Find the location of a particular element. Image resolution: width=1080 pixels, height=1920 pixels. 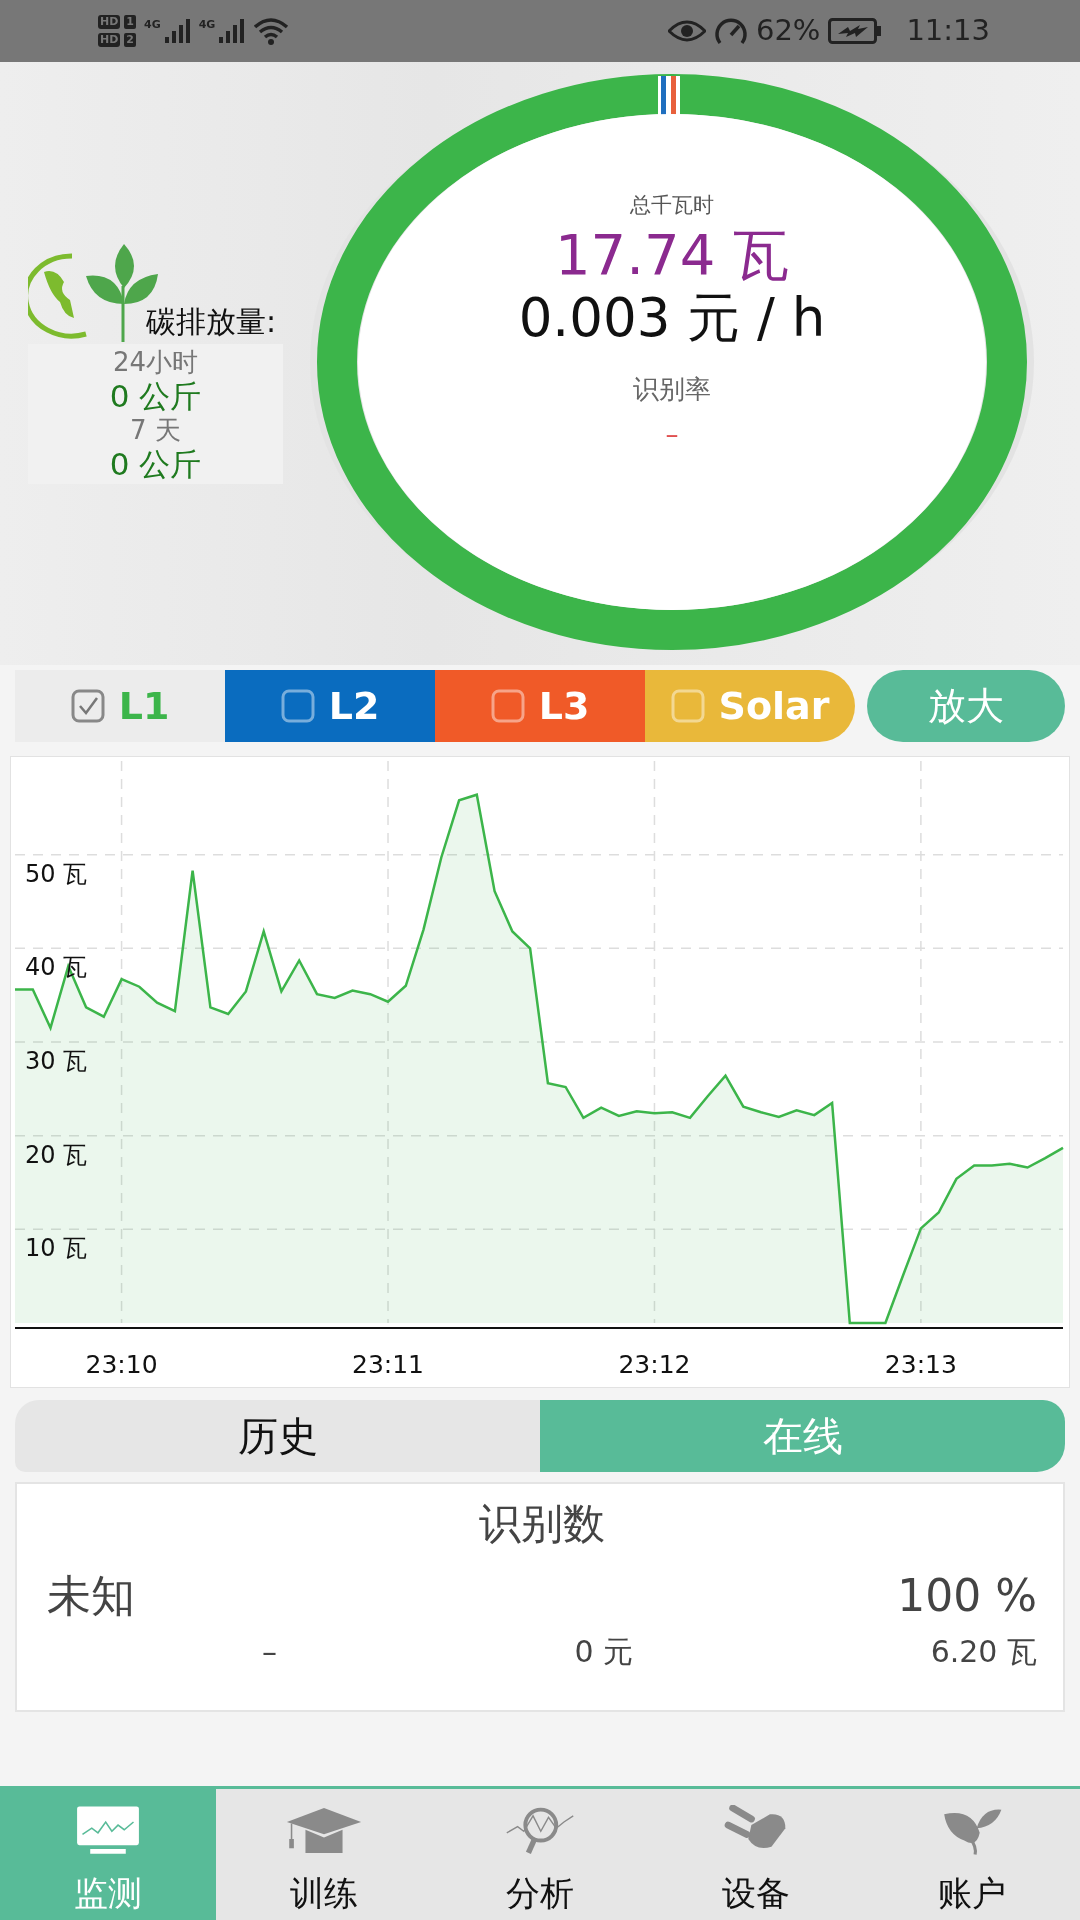

eye-icon is located at coordinates (686, 31).